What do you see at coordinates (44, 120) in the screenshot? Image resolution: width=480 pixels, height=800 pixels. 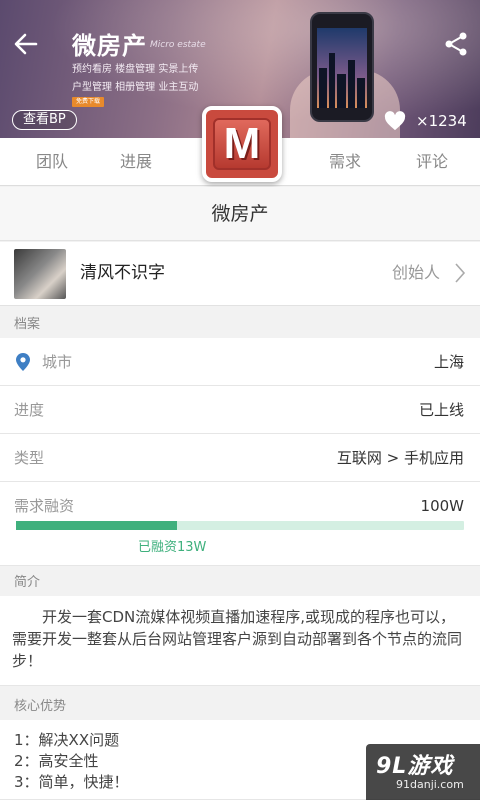 I see `view-bp-button: 查看BP` at bounding box center [44, 120].